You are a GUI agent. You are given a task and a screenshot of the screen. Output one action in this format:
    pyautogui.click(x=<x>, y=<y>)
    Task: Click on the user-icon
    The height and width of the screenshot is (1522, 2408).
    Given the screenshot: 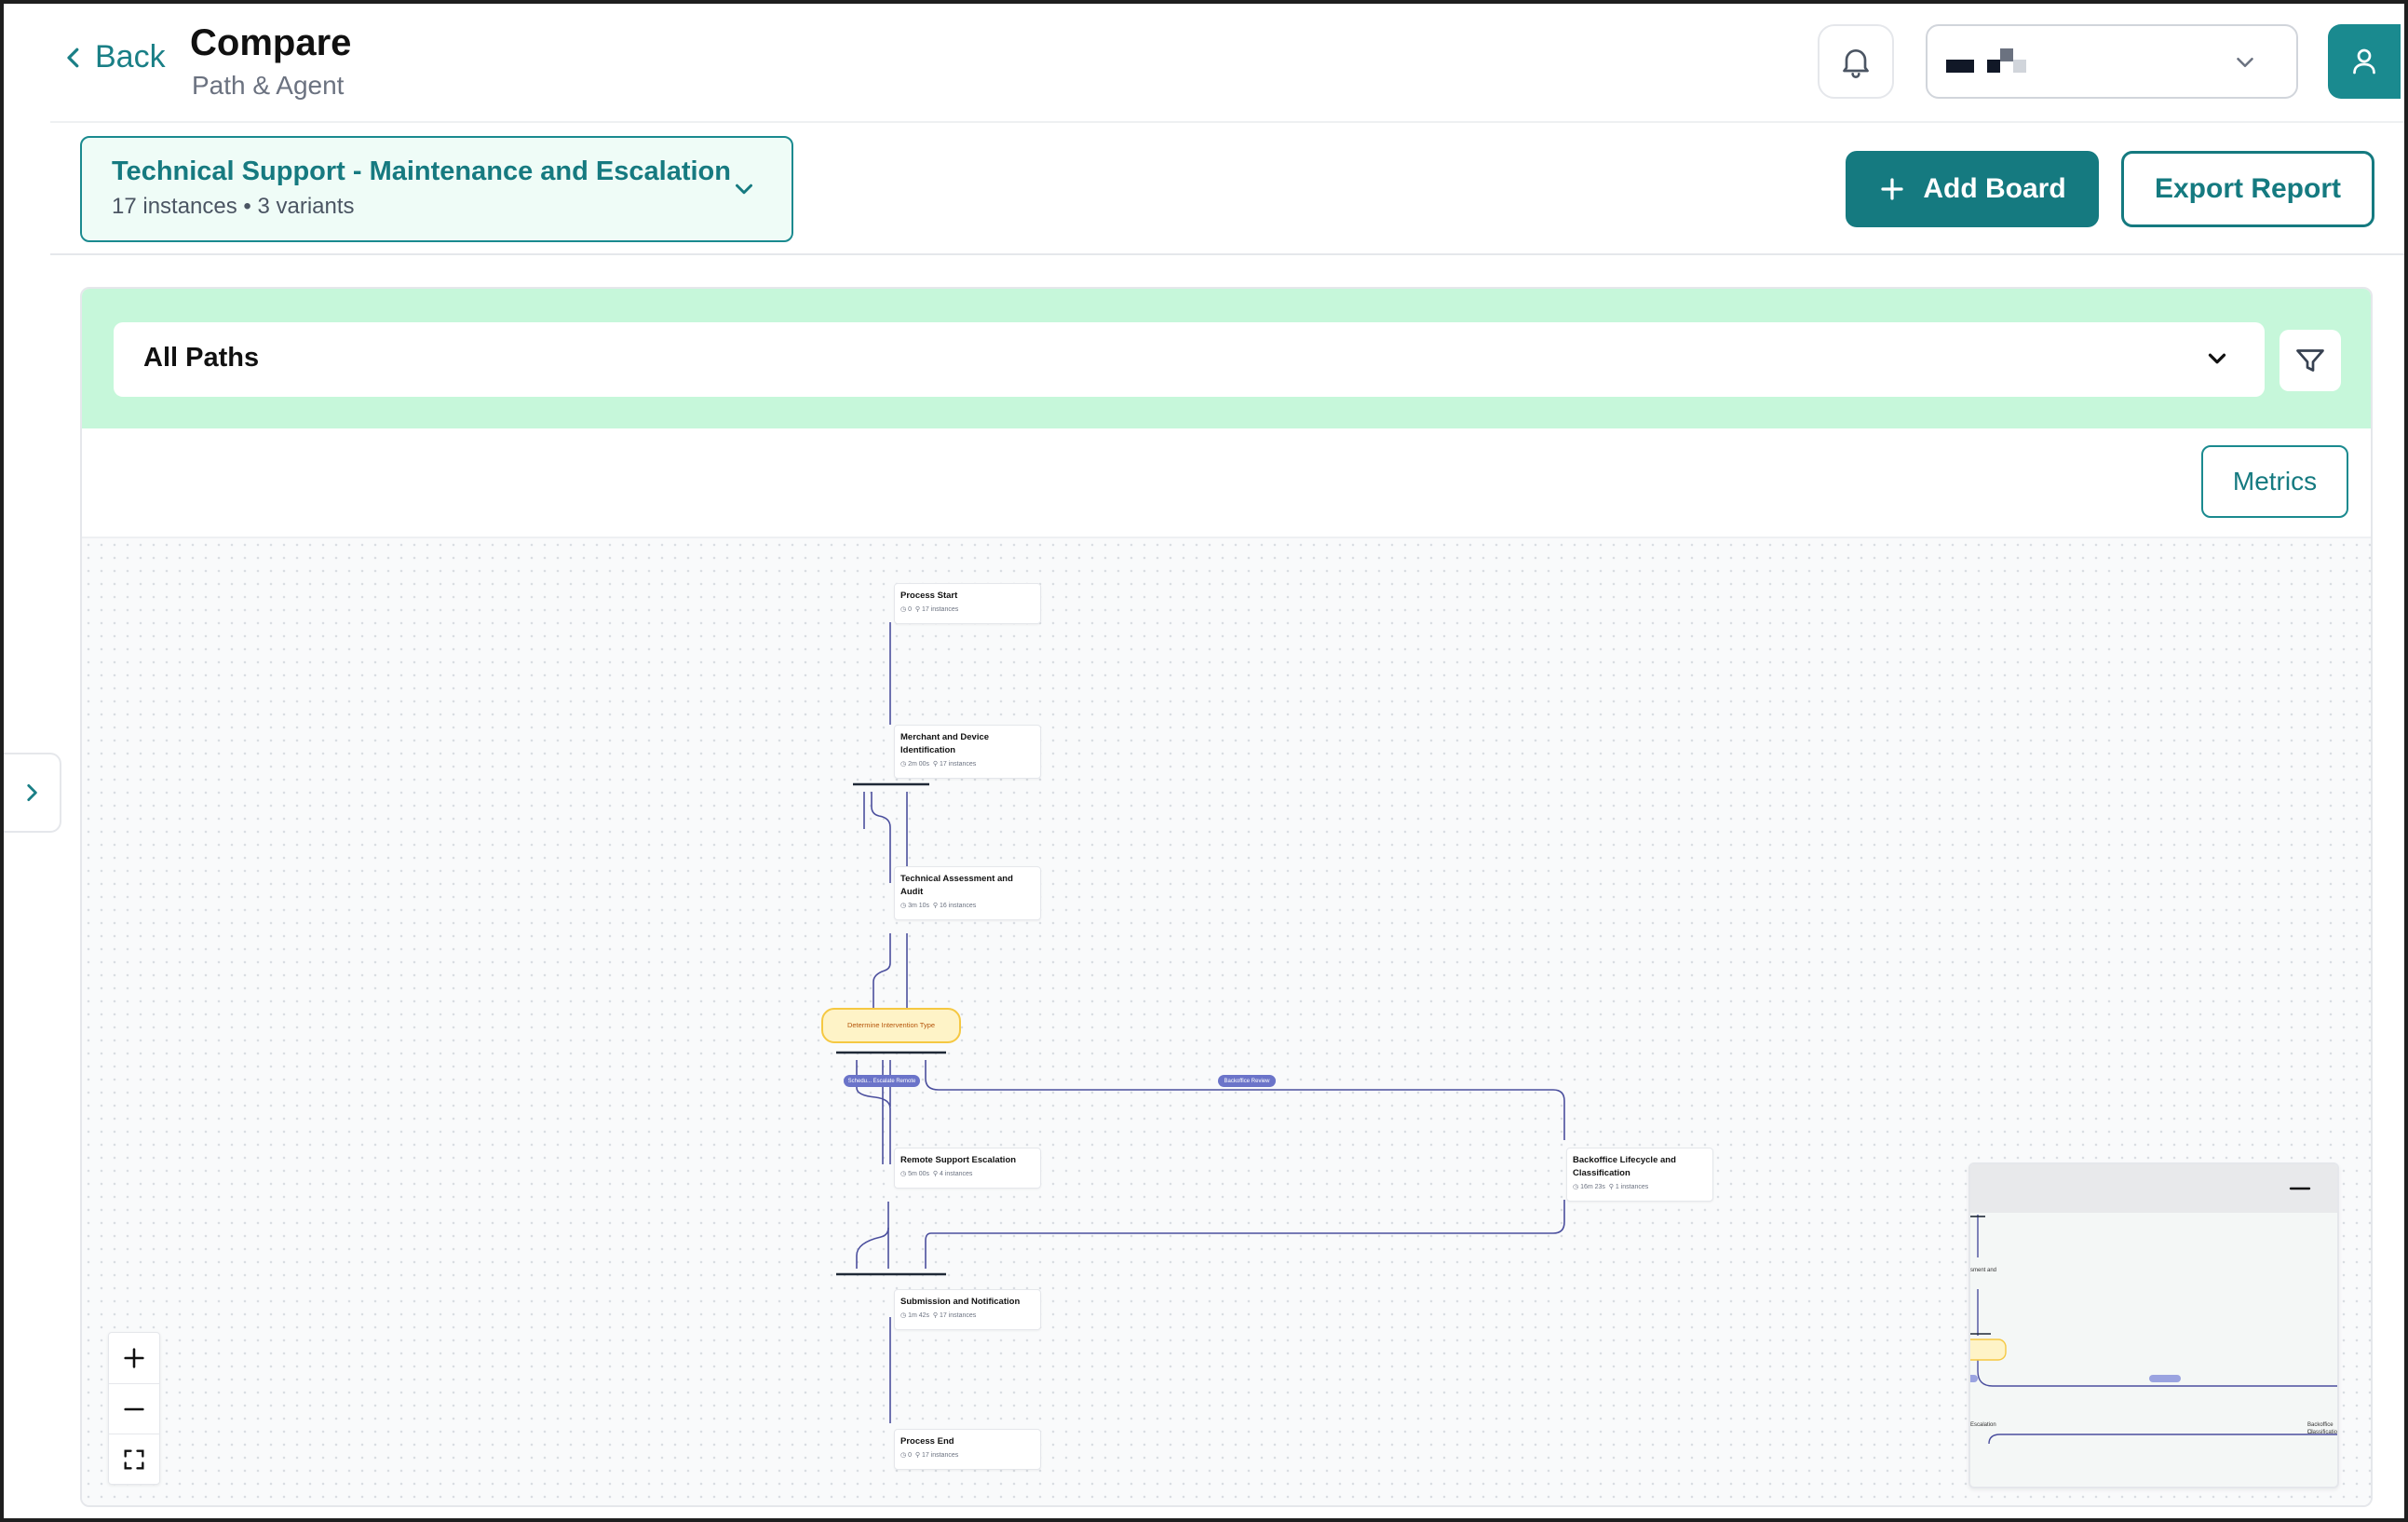 What is the action you would take?
    pyautogui.click(x=2364, y=61)
    